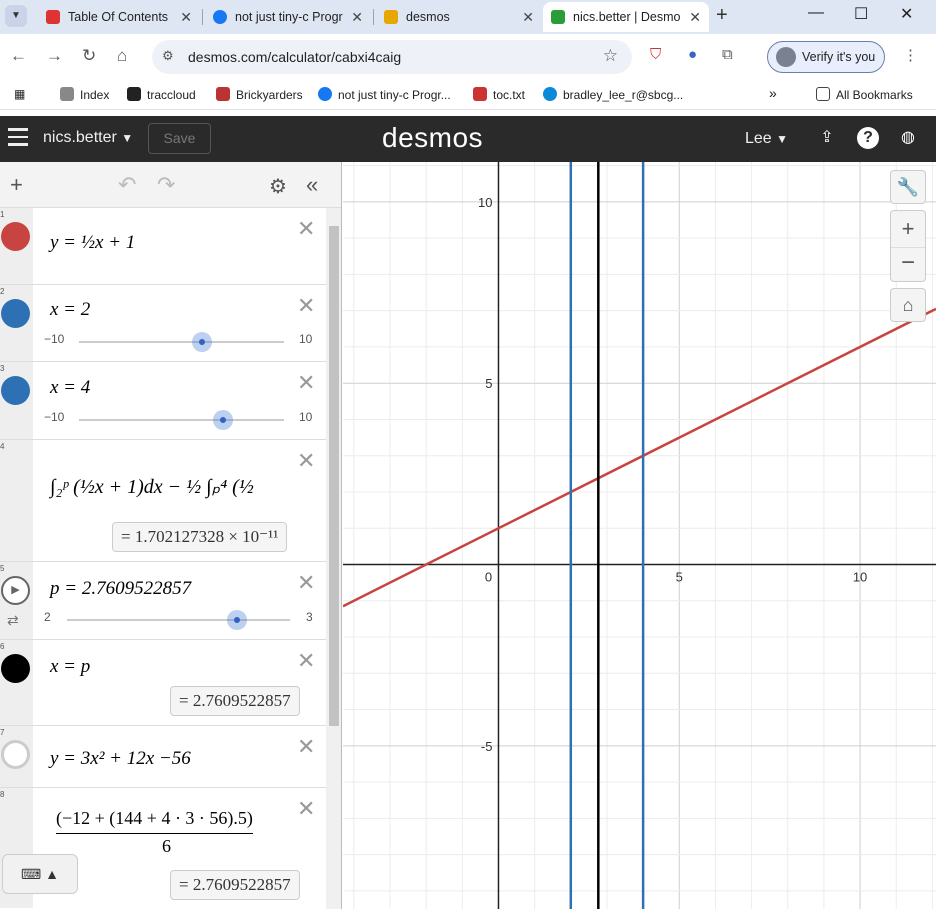 The height and width of the screenshot is (909, 936). What do you see at coordinates (288, 17) in the screenshot?
I see `browser-tab: not just tiny-c Progr ✕` at bounding box center [288, 17].